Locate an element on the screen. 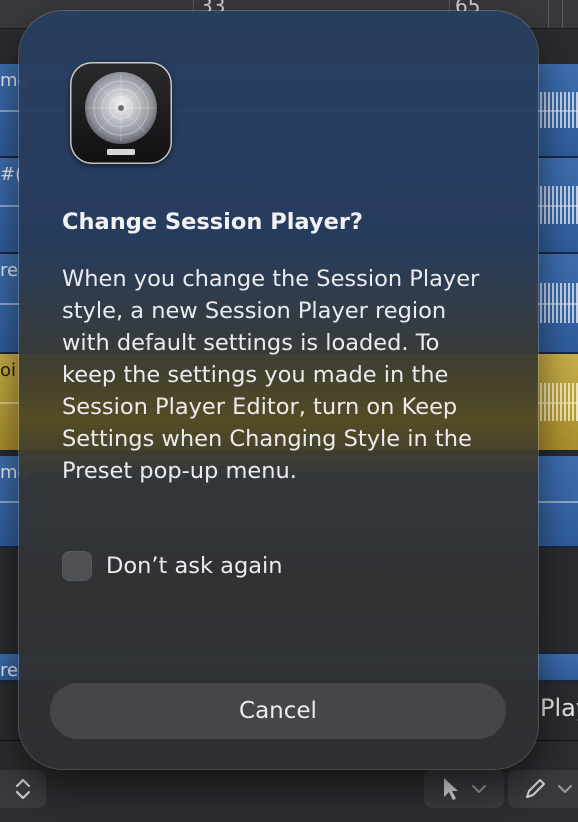 The image size is (578, 822). region-label: oi is located at coordinates (8, 370).